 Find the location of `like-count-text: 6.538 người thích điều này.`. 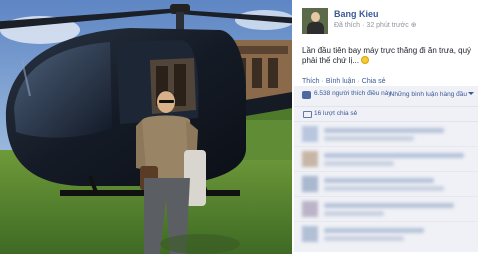

like-count-text: 6.538 người thích điều này. is located at coordinates (353, 93).